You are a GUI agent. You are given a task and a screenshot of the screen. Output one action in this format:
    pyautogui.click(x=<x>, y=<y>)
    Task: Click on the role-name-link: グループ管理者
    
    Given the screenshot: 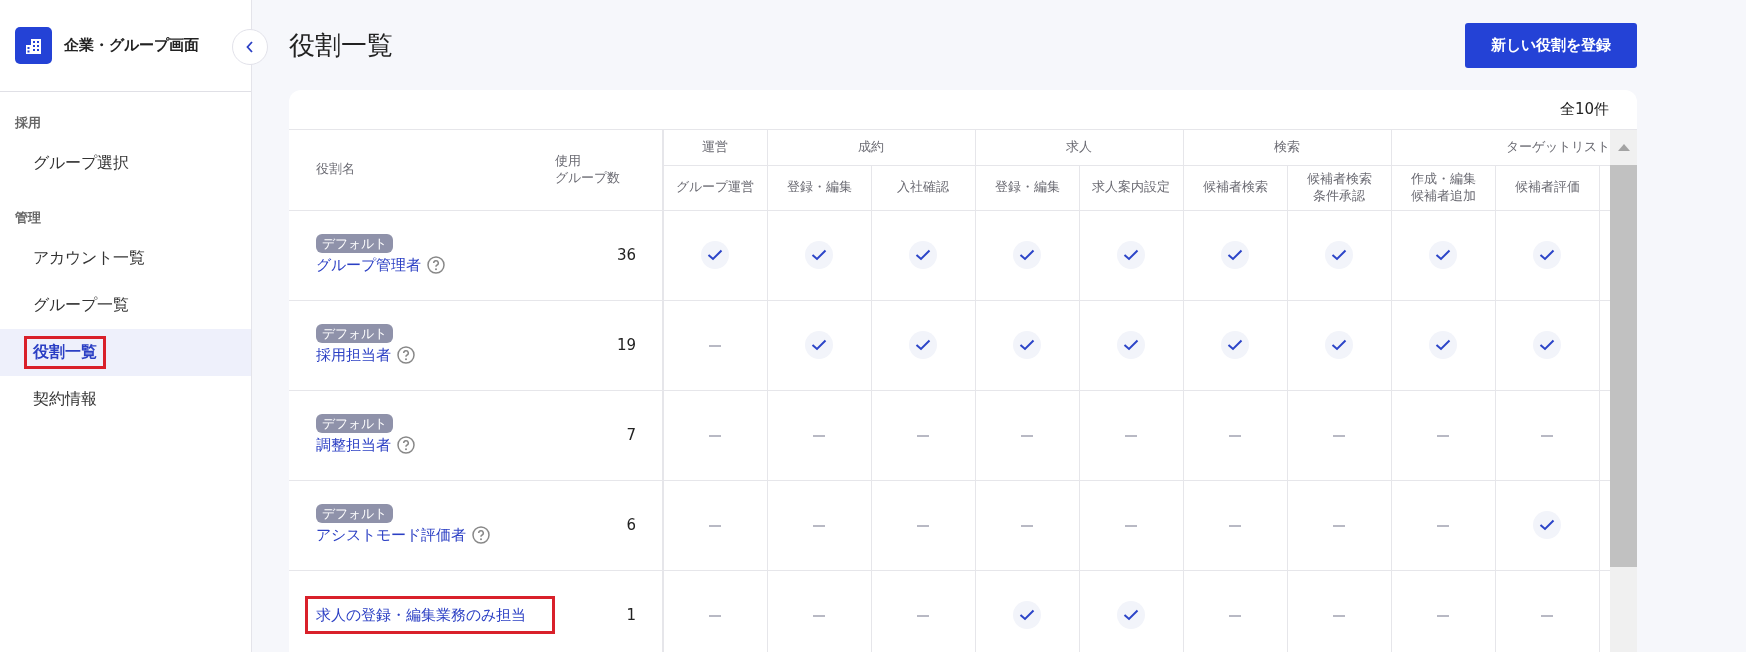 What is the action you would take?
    pyautogui.click(x=368, y=265)
    